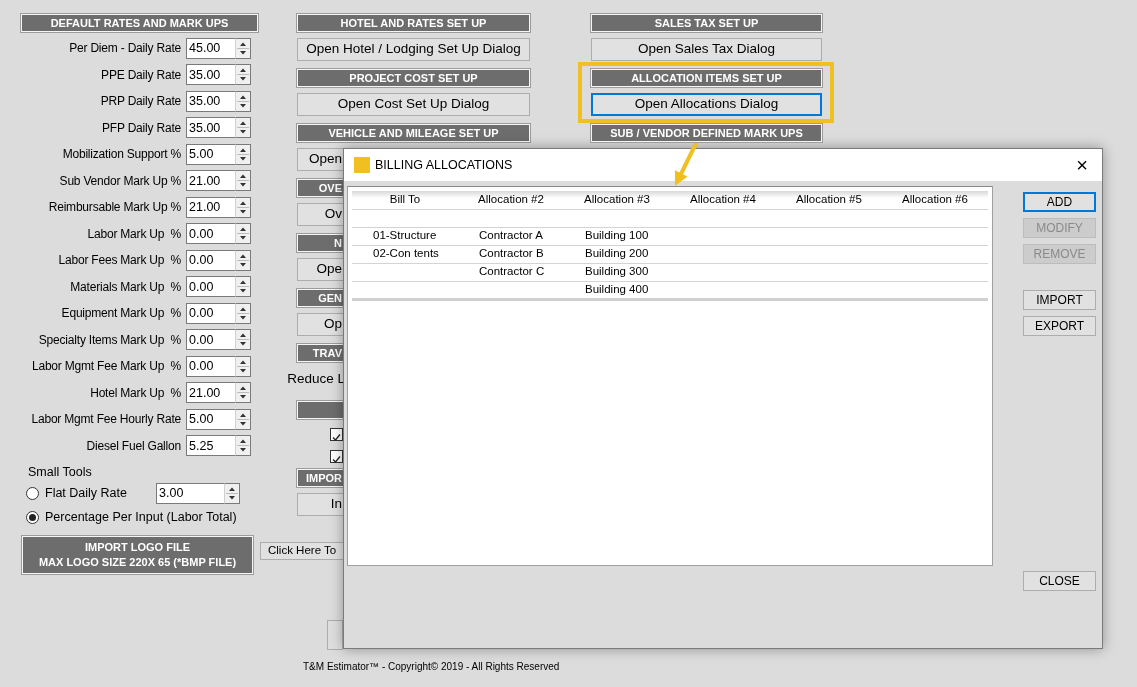  I want to click on table-cell: Building 400, so click(617, 290).